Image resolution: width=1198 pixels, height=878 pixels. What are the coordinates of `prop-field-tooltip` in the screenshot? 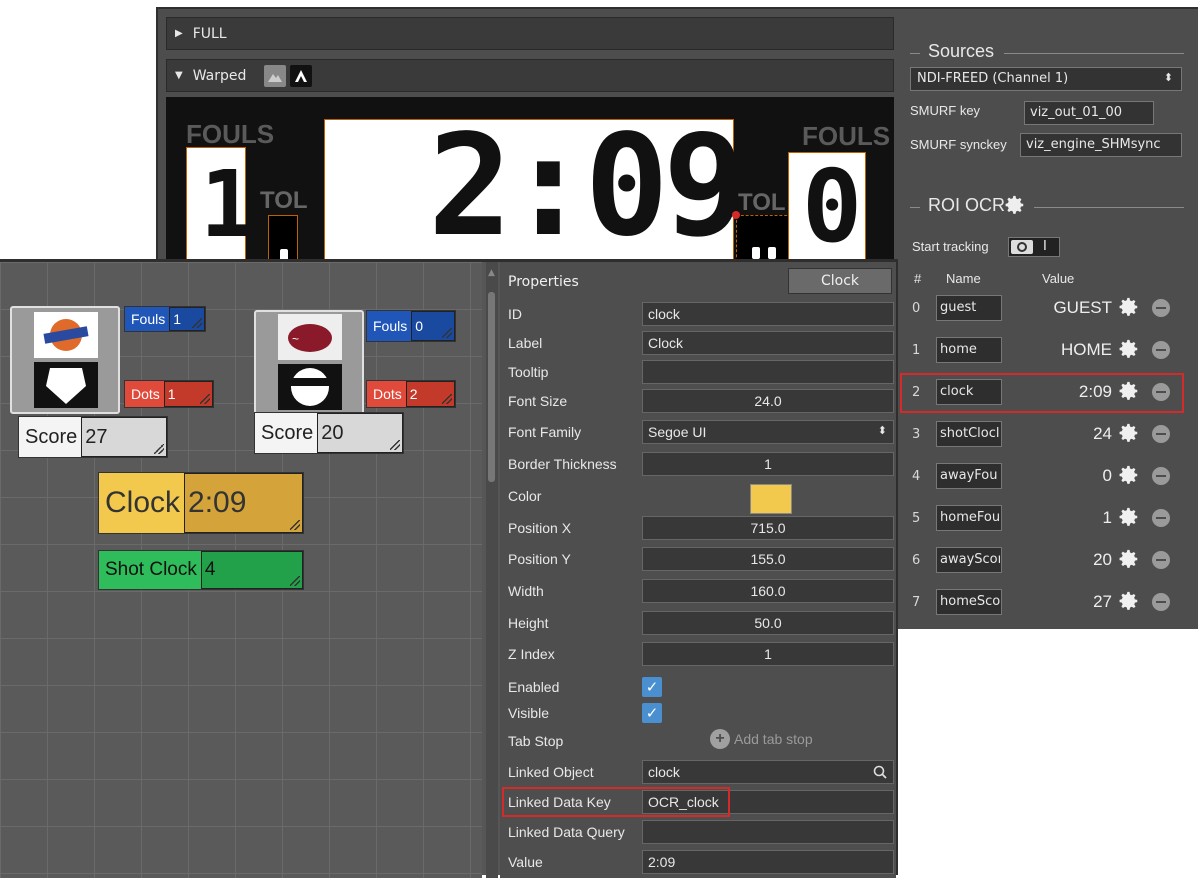 It's located at (768, 372).